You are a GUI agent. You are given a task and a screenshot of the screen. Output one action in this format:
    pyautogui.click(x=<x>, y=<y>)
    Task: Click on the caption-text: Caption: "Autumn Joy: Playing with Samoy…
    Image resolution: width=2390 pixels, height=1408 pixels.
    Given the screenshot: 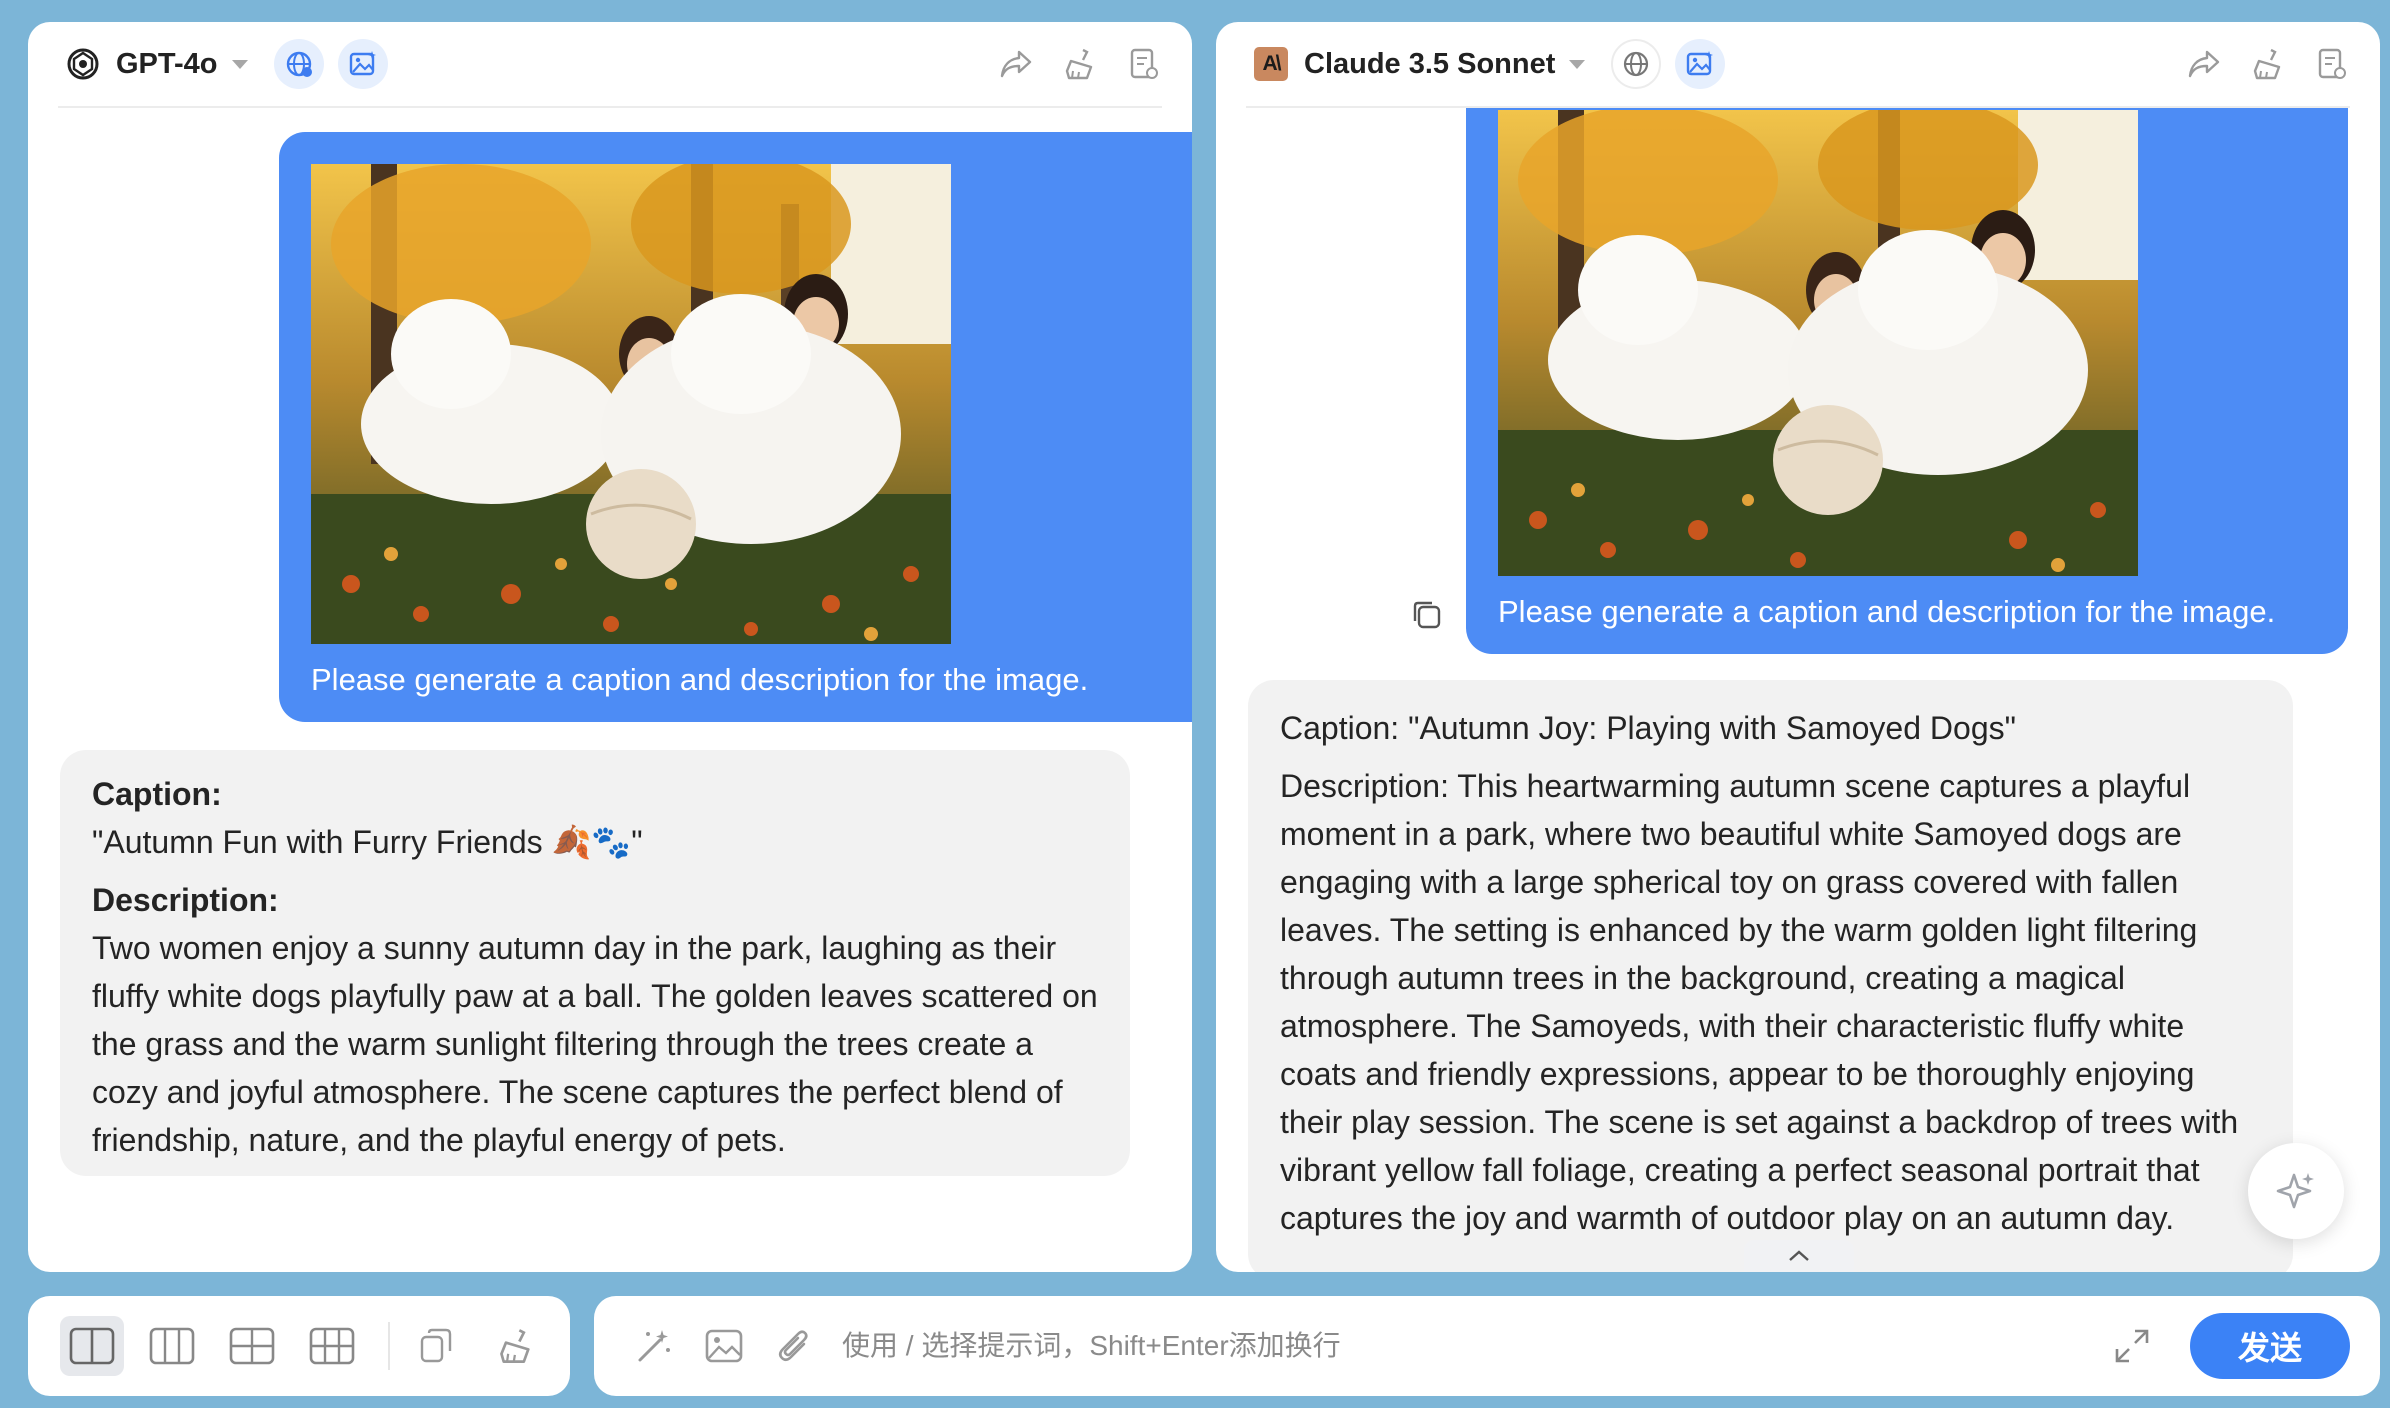 What is the action you would take?
    pyautogui.click(x=1648, y=728)
    